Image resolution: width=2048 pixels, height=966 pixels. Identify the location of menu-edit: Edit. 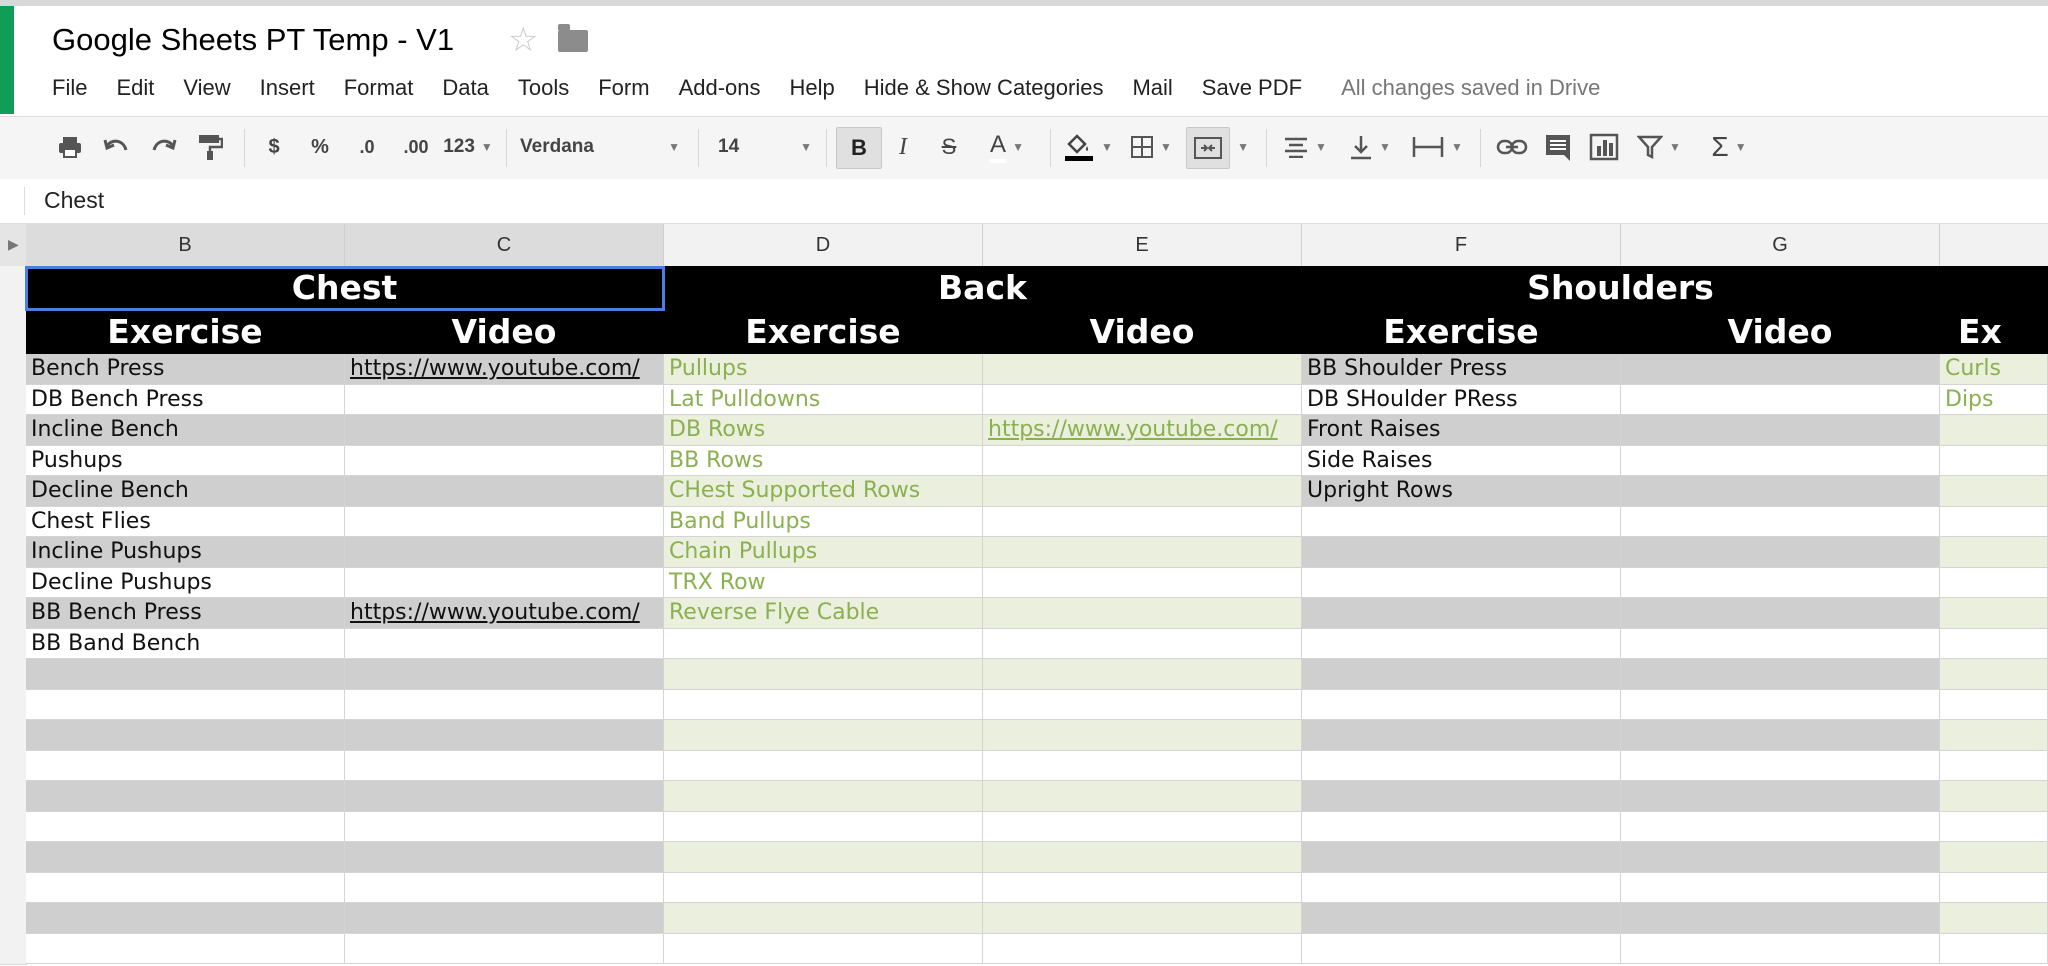
(135, 88).